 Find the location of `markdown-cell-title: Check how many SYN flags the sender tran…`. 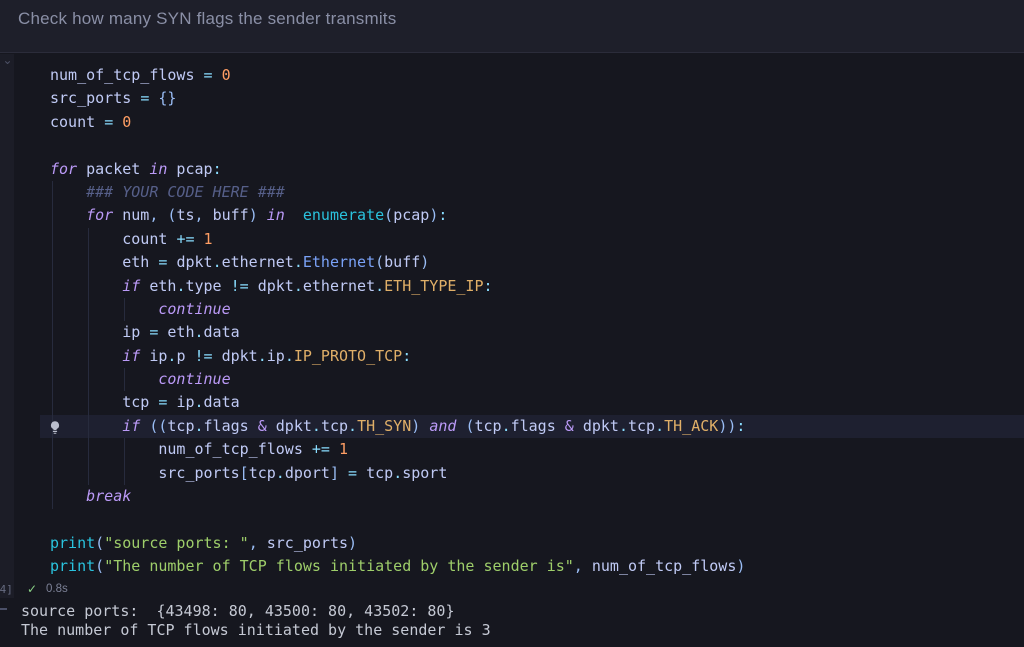

markdown-cell-title: Check how many SYN flags the sender tran… is located at coordinates (207, 18).